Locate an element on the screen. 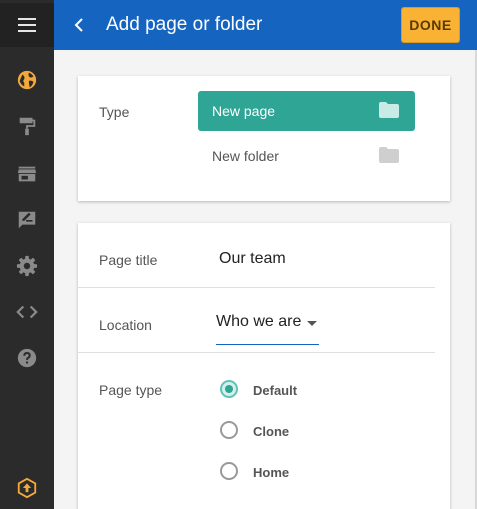 The height and width of the screenshot is (509, 477). gear-icon is located at coordinates (27, 266).